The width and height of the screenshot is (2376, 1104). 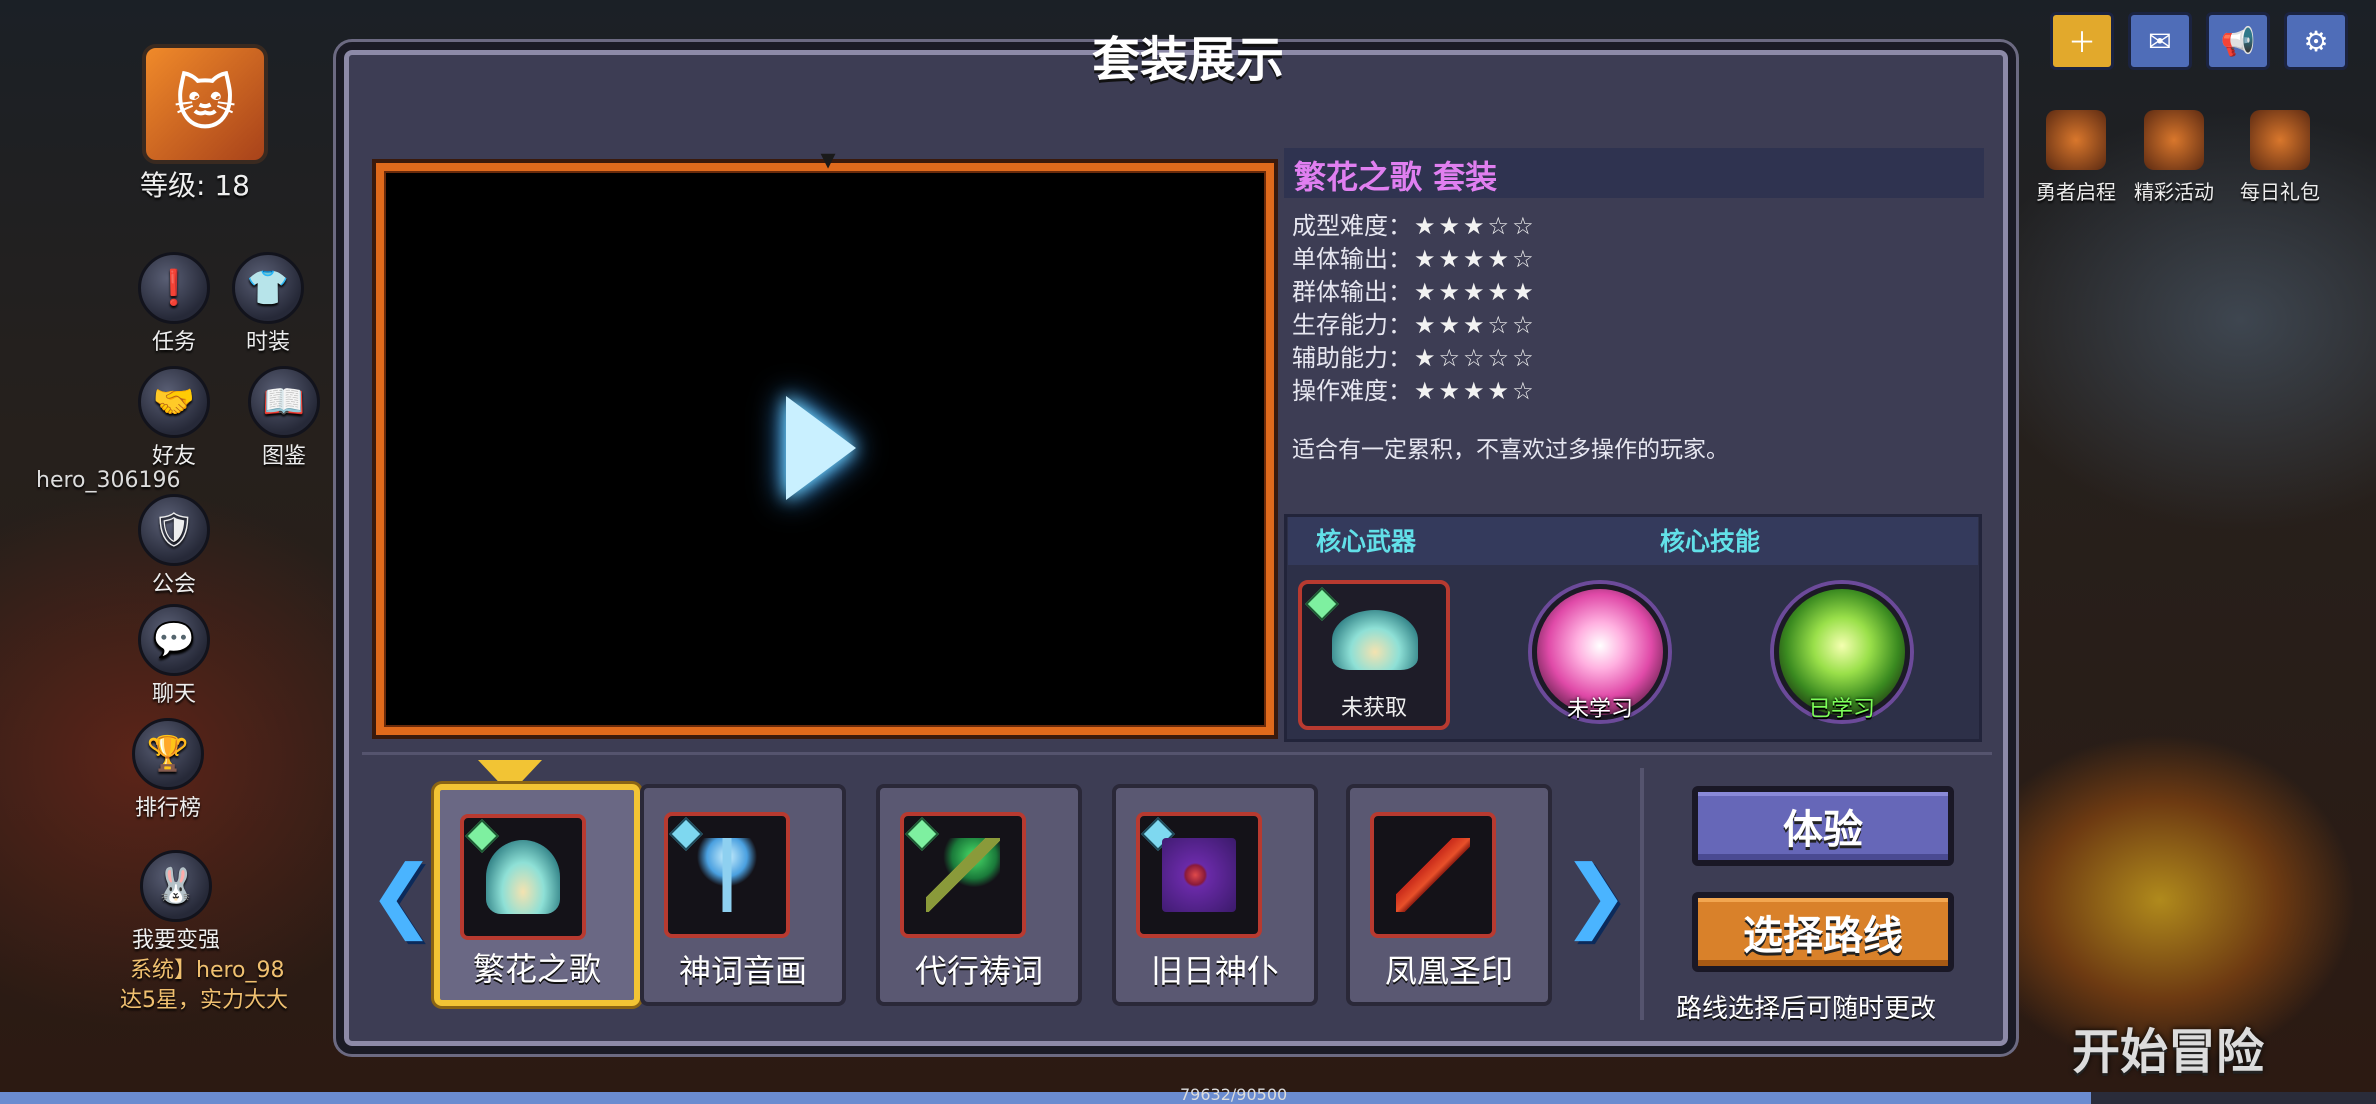 What do you see at coordinates (1352, 226) in the screenshot?
I see `stat-label: 成型难度：` at bounding box center [1352, 226].